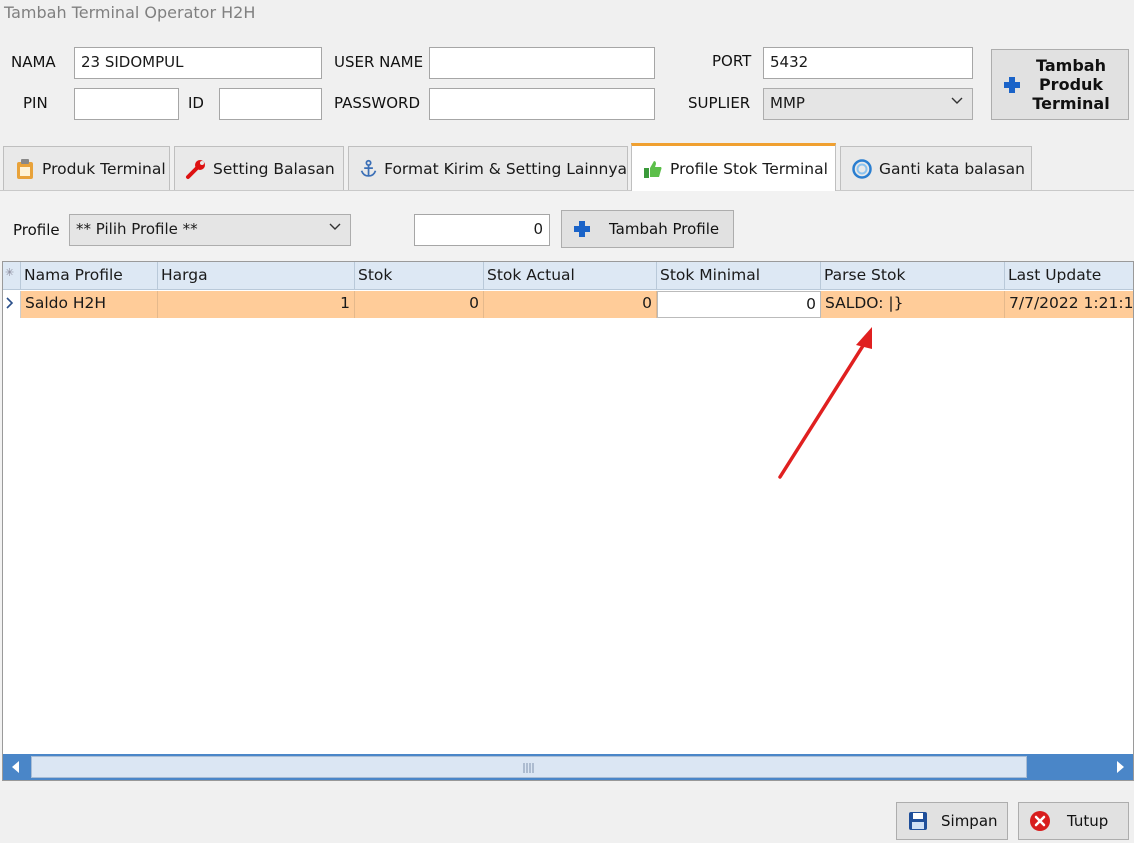 The width and height of the screenshot is (1134, 843). I want to click on nama-field: 23 SIDOMPUL, so click(198, 63).